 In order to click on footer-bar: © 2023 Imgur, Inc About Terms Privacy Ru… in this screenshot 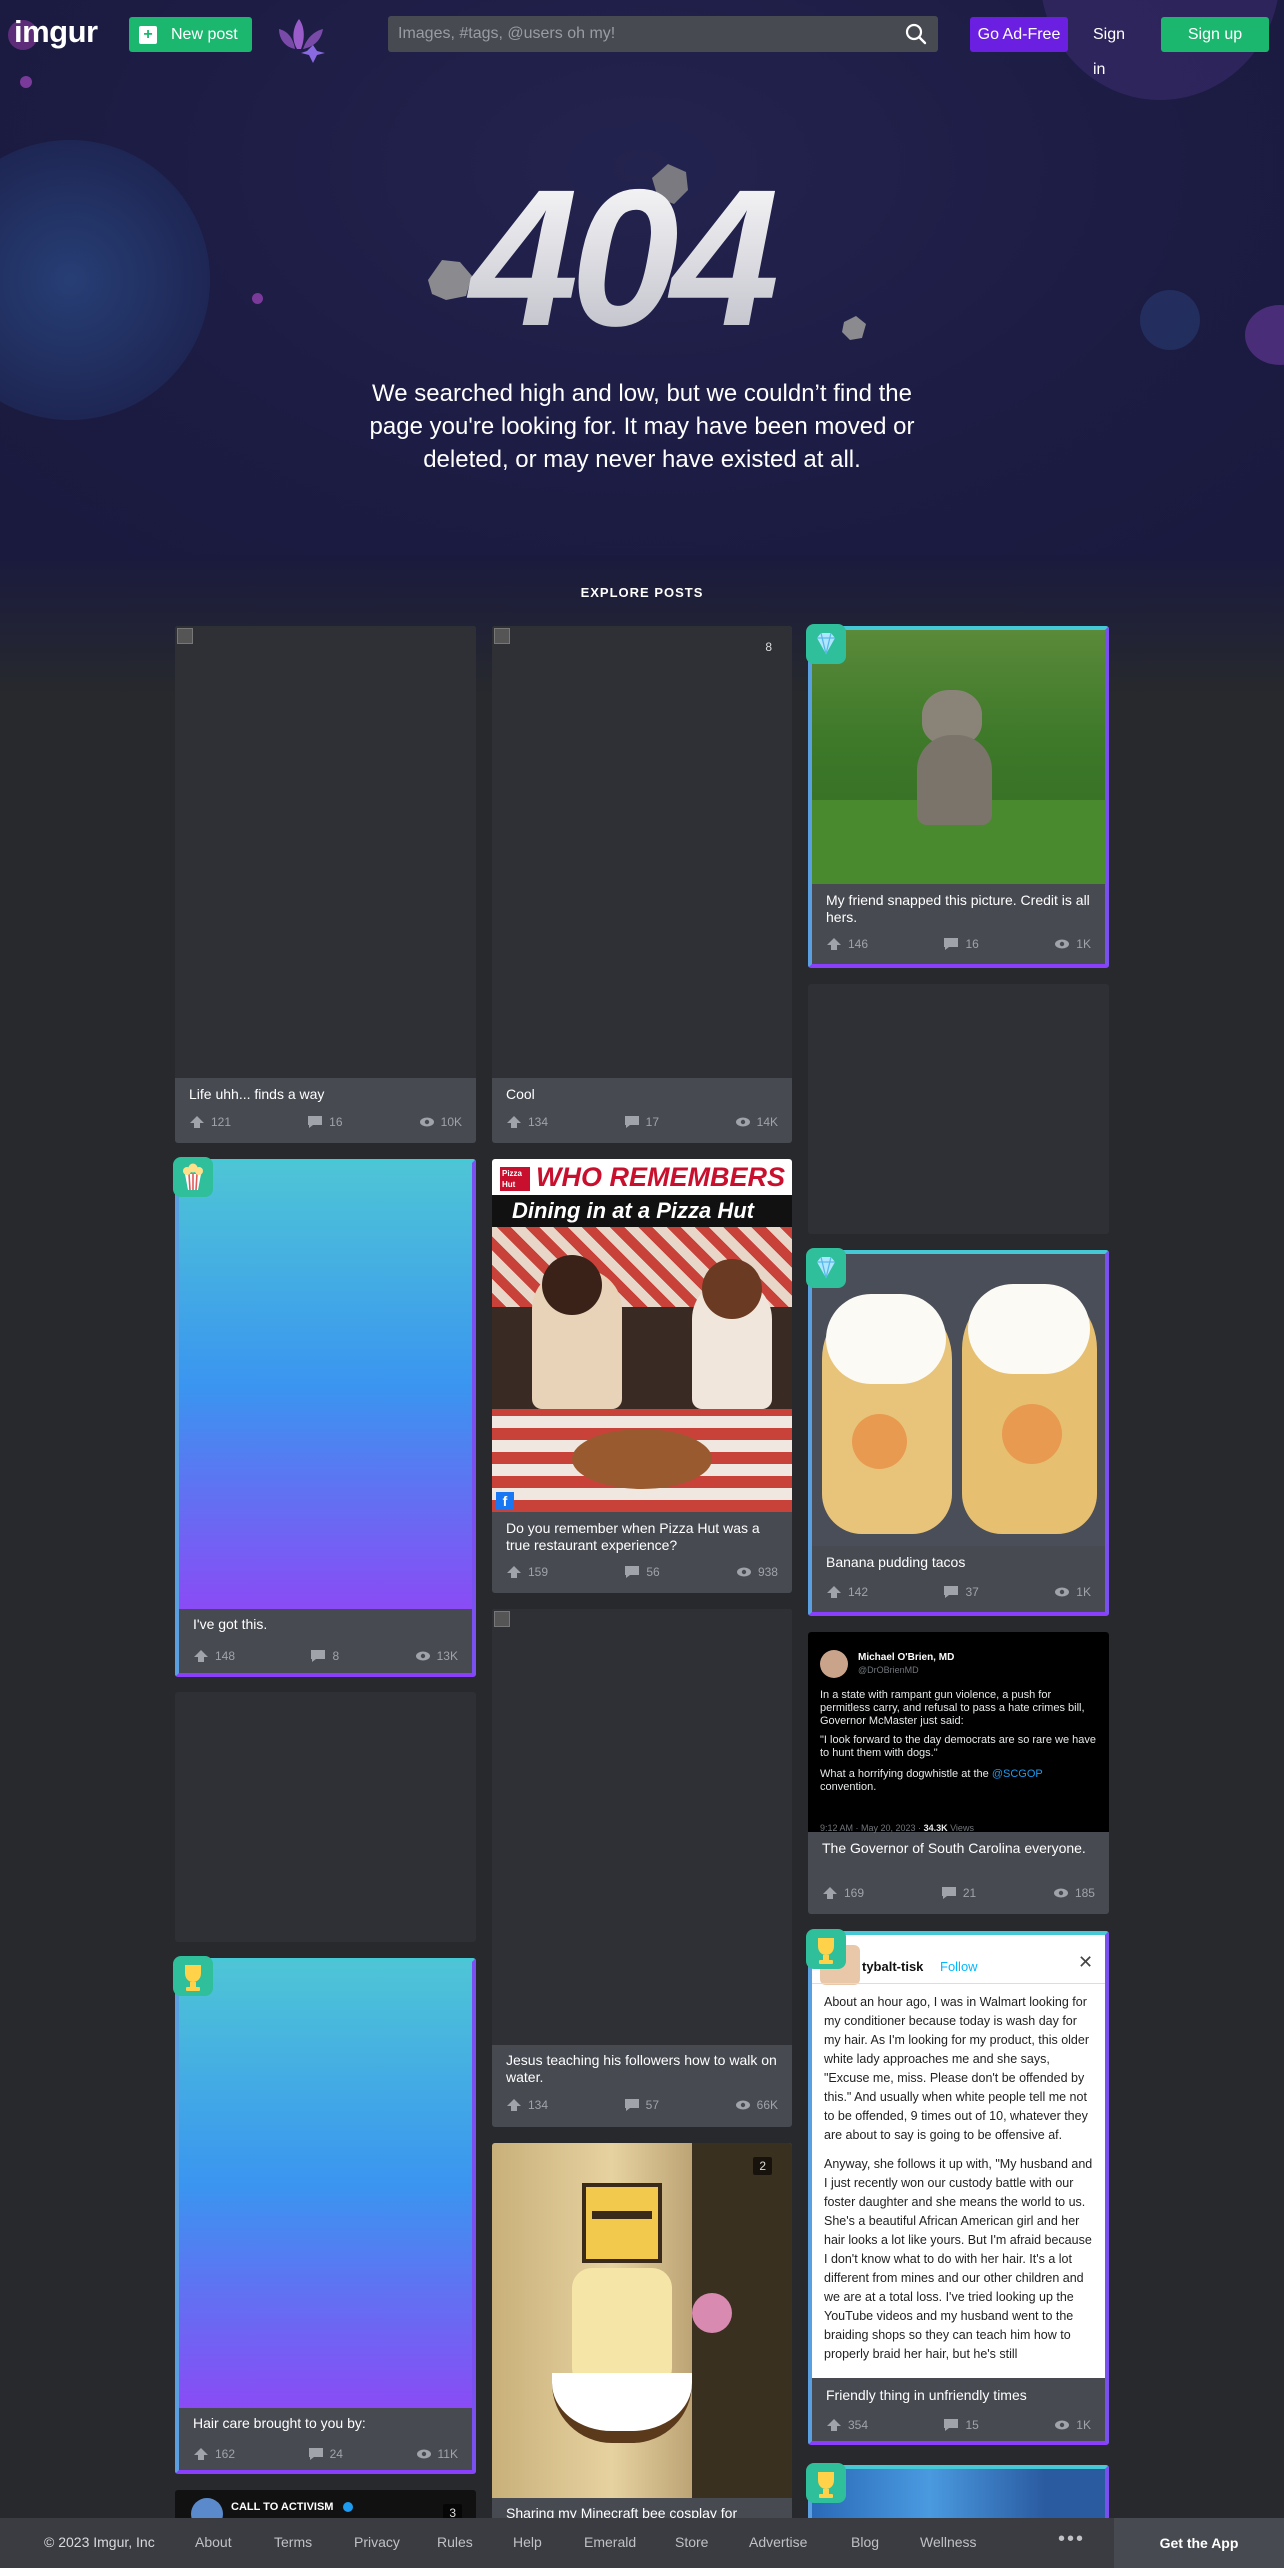, I will do `click(642, 2543)`.